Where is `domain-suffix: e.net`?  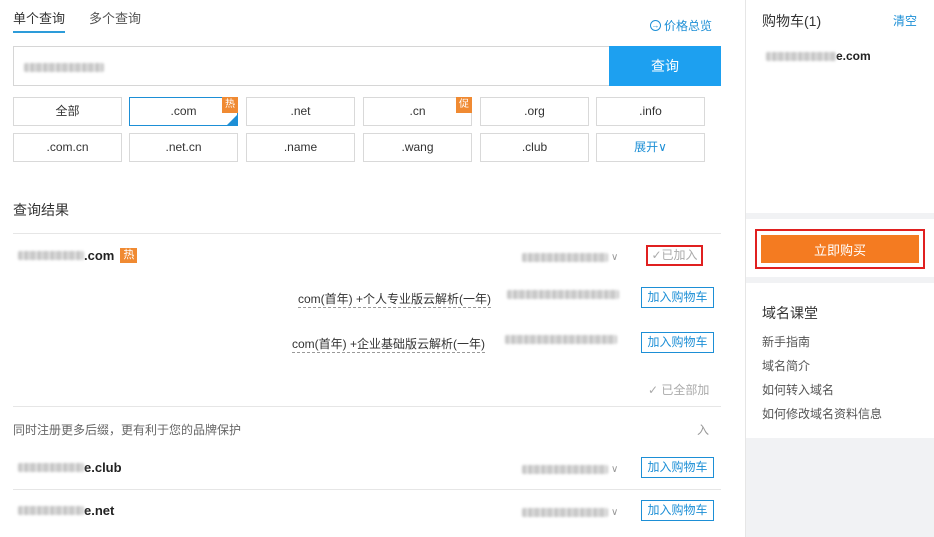
domain-suffix: e.net is located at coordinates (99, 510).